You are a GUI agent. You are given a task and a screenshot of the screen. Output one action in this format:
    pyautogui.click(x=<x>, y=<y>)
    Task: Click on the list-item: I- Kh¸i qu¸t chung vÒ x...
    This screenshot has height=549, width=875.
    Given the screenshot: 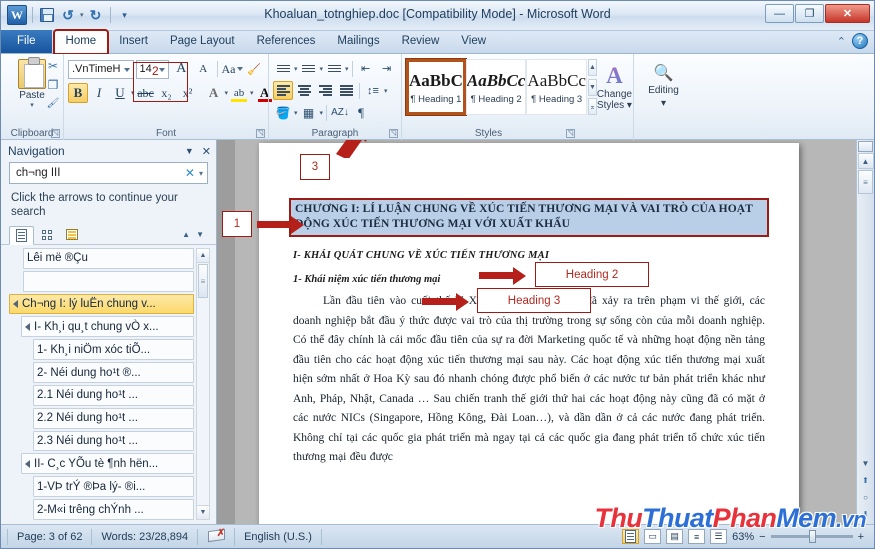 What is the action you would take?
    pyautogui.click(x=107, y=327)
    